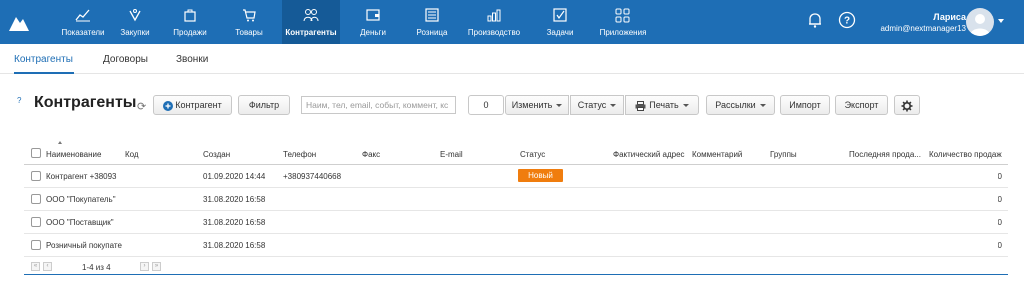 The width and height of the screenshot is (1024, 287). Describe the element at coordinates (135, 15) in the screenshot. I see `box-icon` at that location.